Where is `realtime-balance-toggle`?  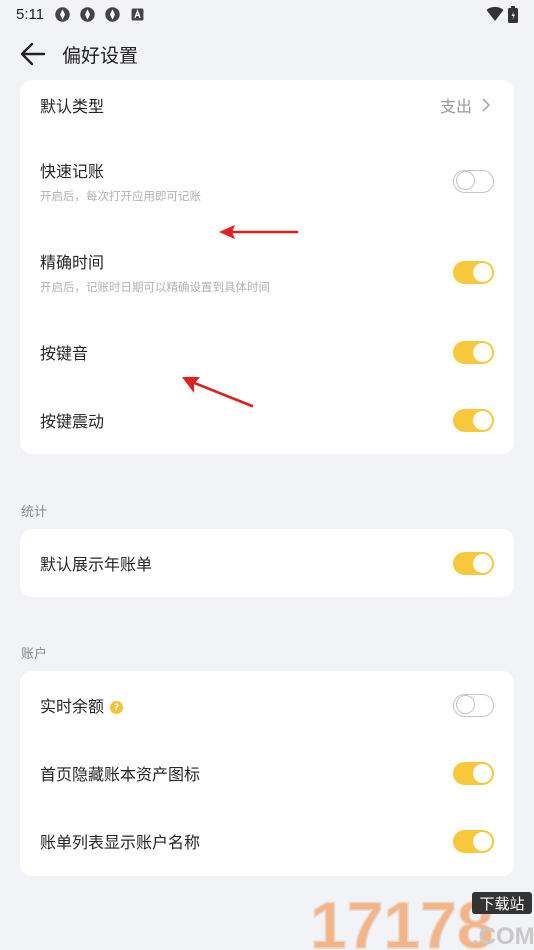
realtime-balance-toggle is located at coordinates (473, 705).